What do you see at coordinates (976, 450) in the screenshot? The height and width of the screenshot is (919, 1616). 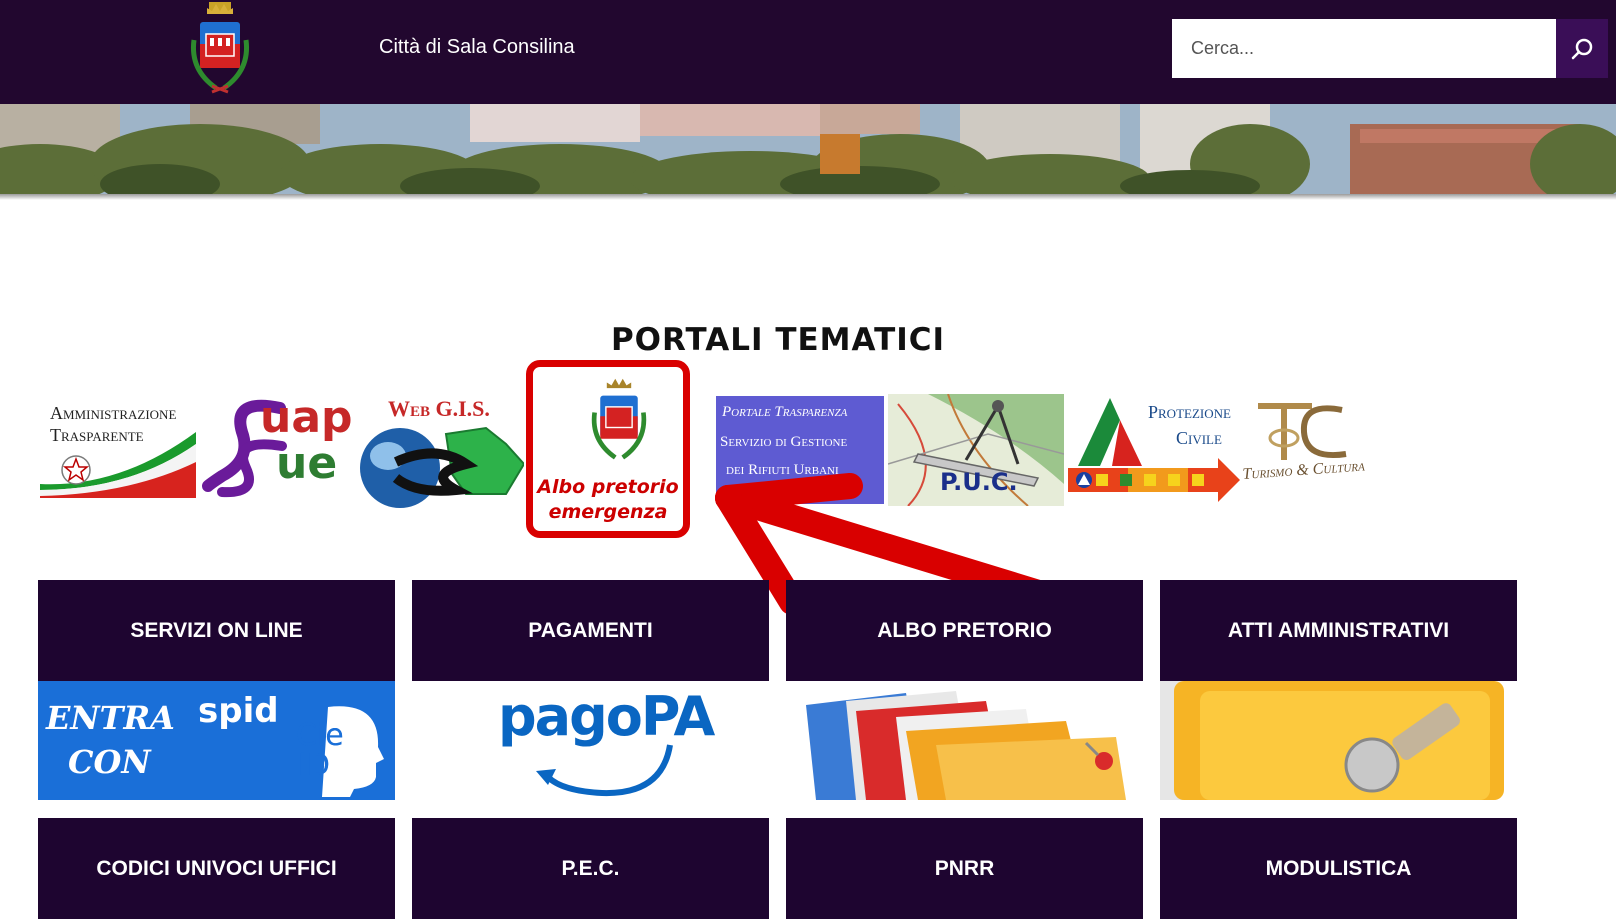 I see `portal-puc: P.U.C.` at bounding box center [976, 450].